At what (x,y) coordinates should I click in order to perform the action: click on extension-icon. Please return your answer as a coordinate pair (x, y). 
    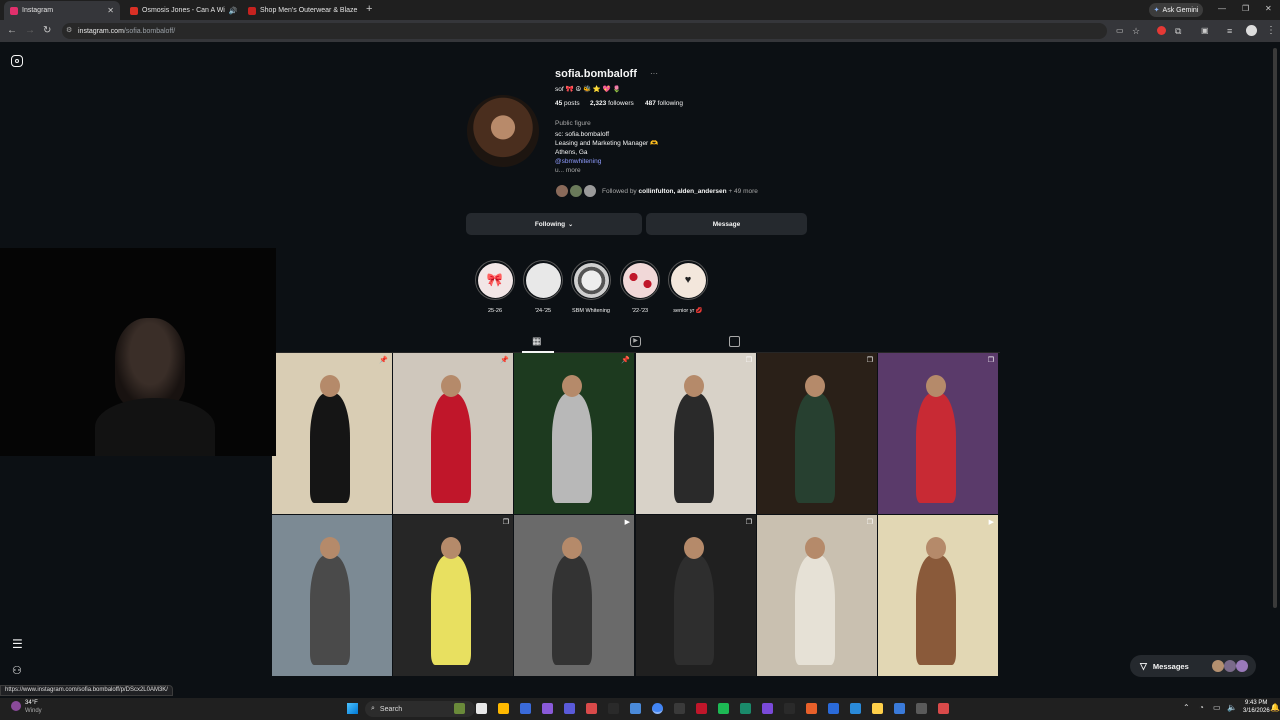
    Looking at the image, I should click on (1161, 30).